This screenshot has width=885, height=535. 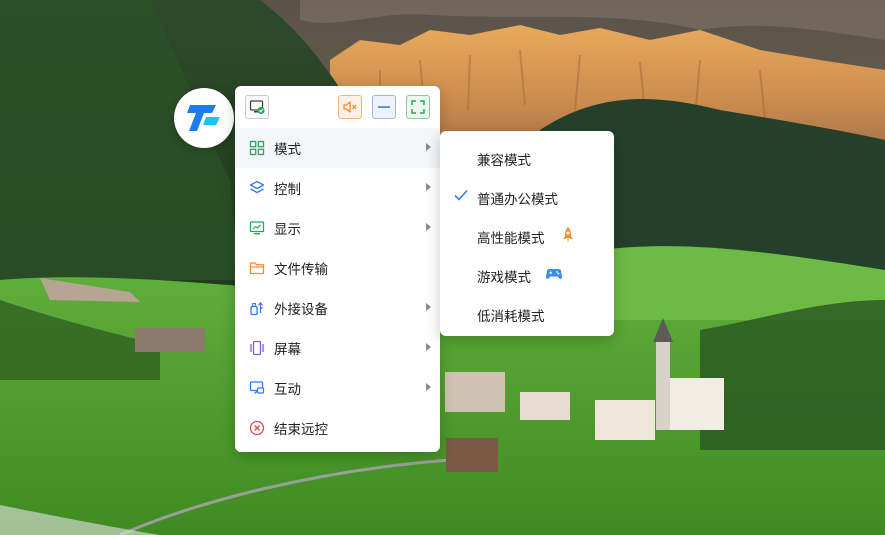 I want to click on menu-item-external-devices: 外接设备, so click(x=337, y=308).